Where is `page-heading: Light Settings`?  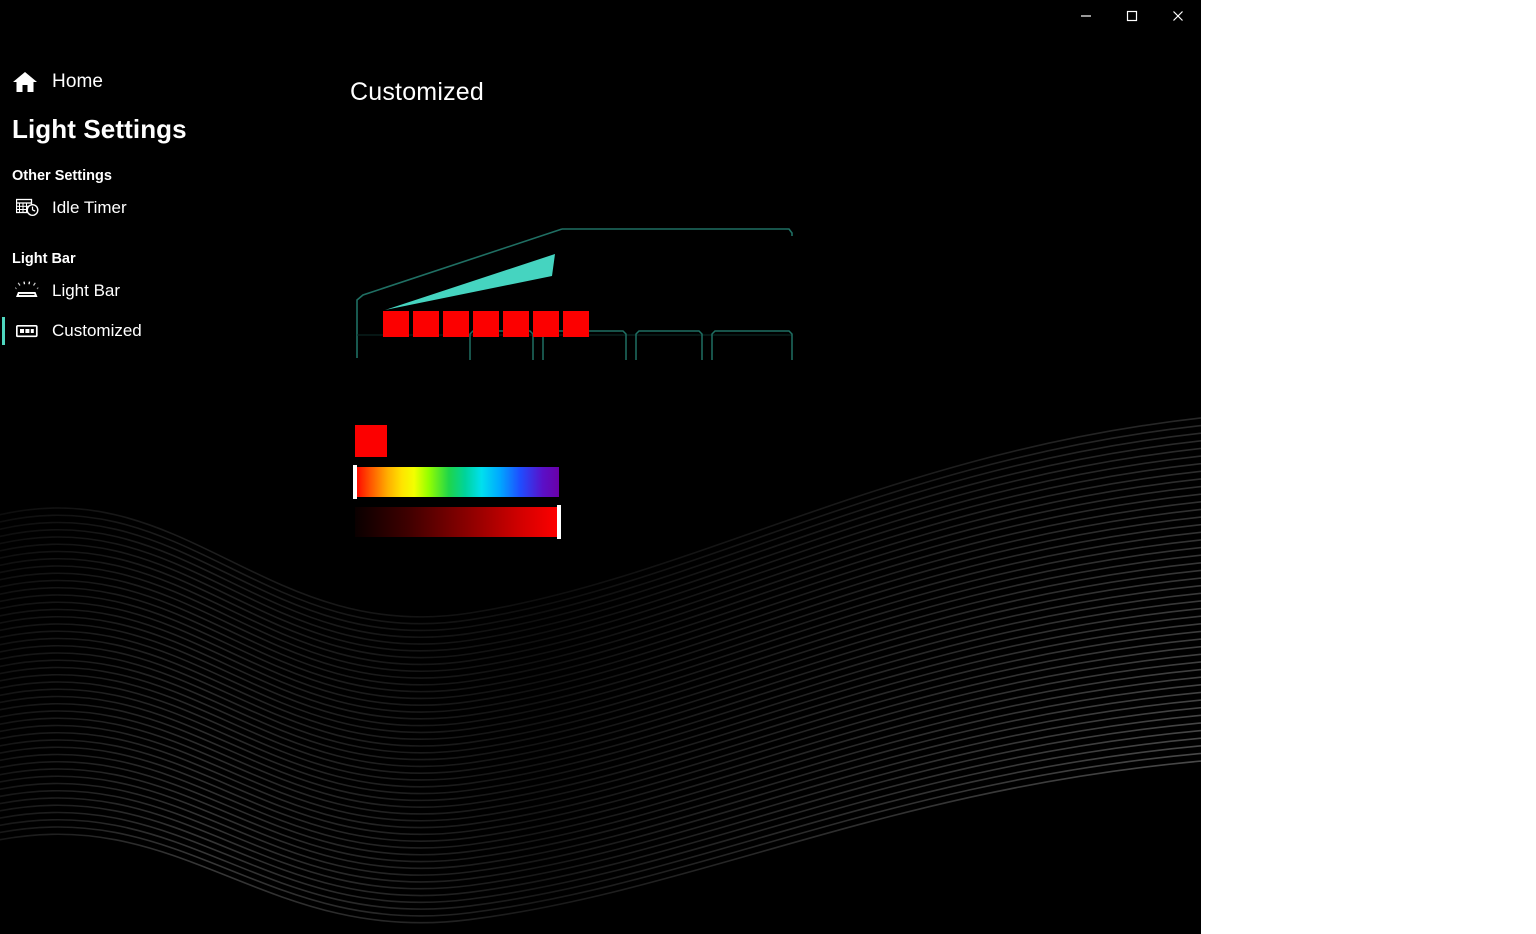
page-heading: Light Settings is located at coordinates (99, 129).